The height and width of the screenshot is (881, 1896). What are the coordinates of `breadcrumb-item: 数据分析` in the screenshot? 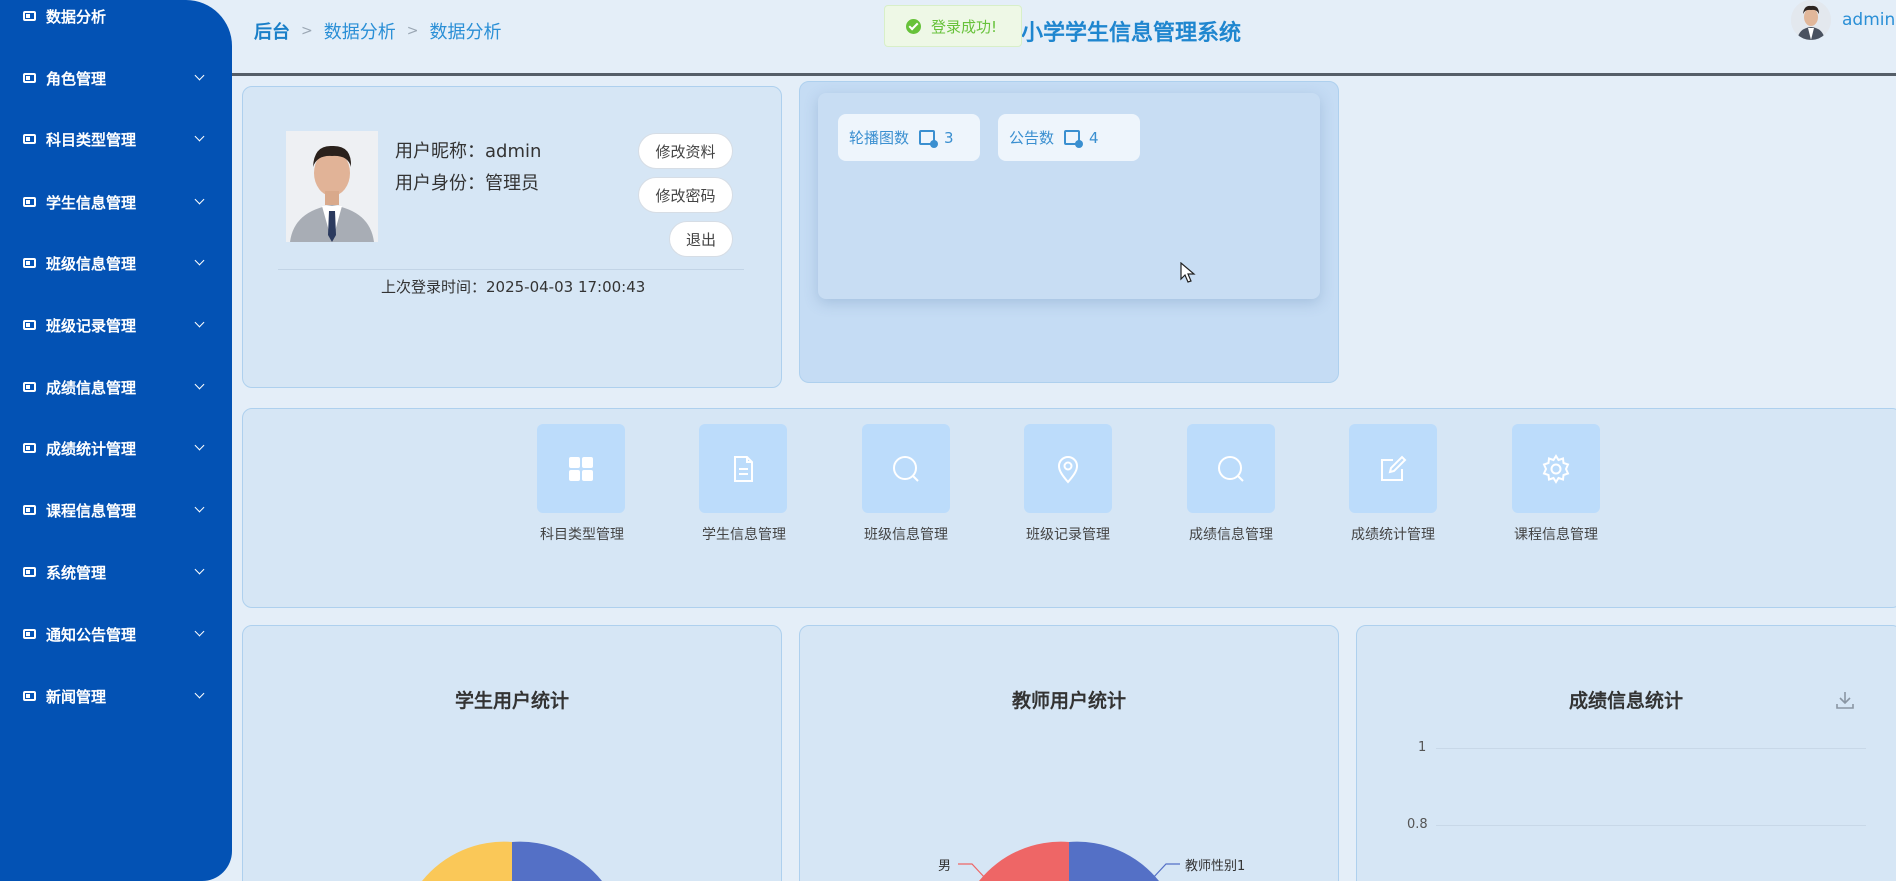 It's located at (360, 31).